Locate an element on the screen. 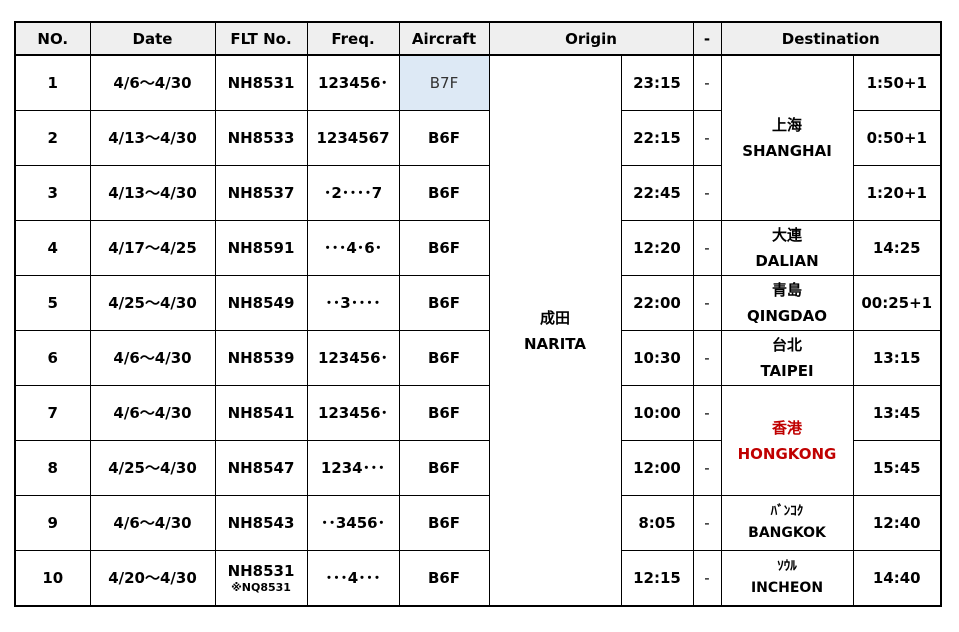  cell-no: 8 is located at coordinates (52, 468).